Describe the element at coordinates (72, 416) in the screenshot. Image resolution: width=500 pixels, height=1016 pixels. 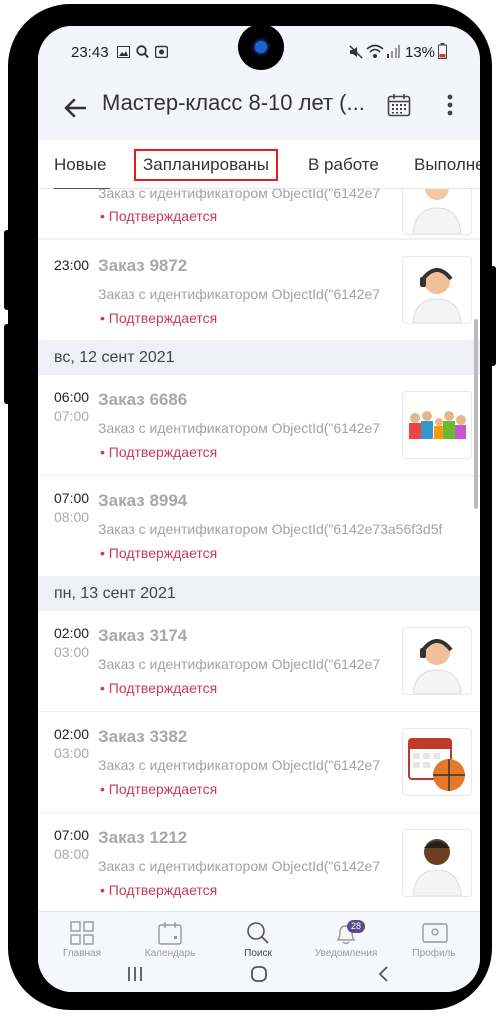
I see `order-end-time: 07:00` at that location.